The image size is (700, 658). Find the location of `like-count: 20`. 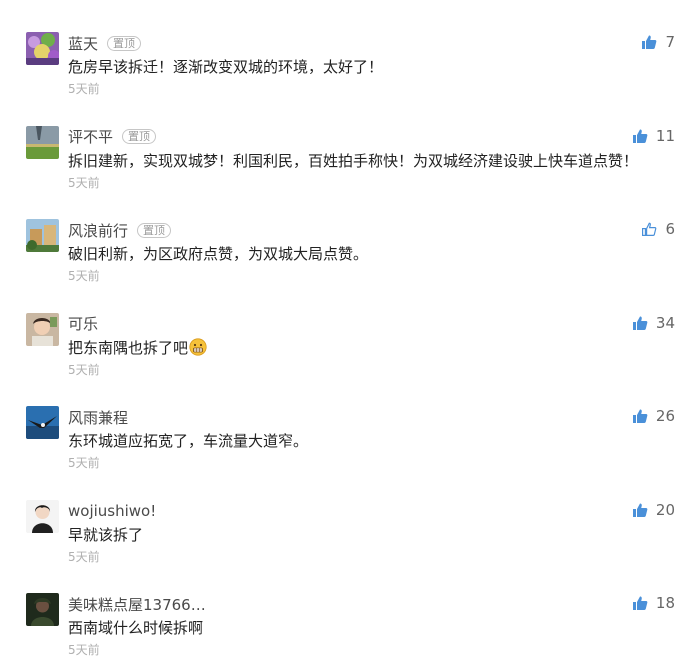

like-count: 20 is located at coordinates (665, 509).